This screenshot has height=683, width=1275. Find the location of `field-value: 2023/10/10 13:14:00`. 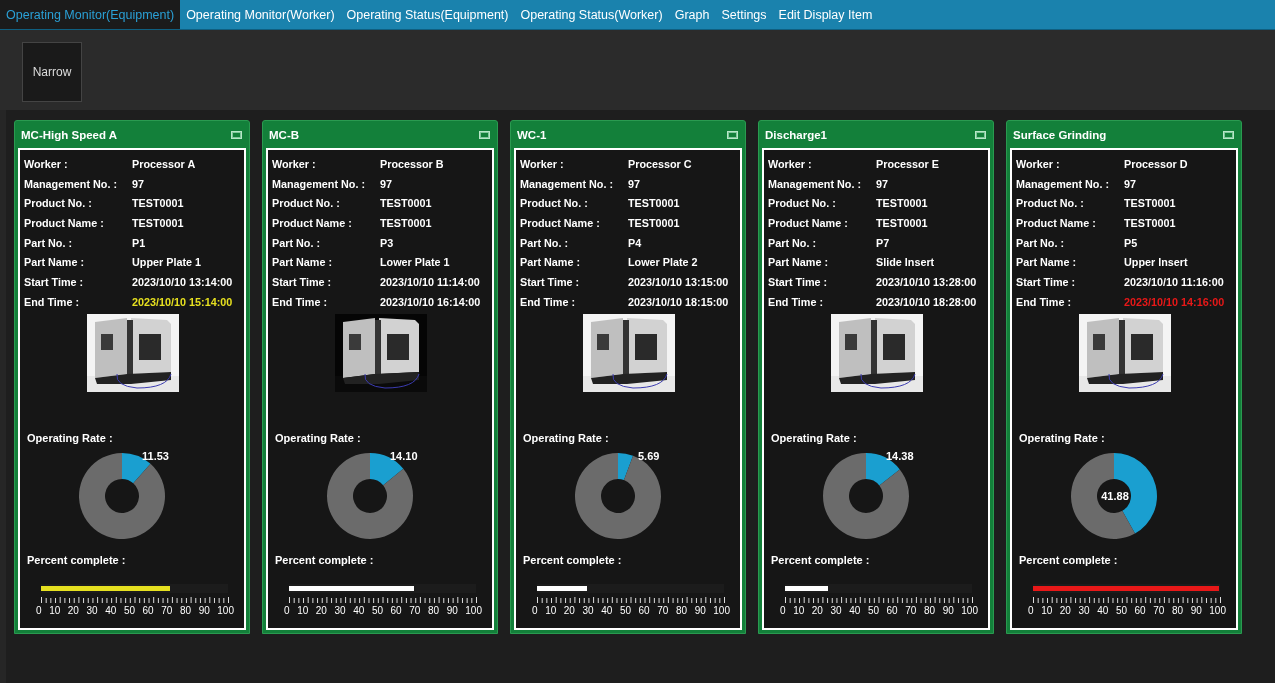

field-value: 2023/10/10 13:14:00 is located at coordinates (182, 281).